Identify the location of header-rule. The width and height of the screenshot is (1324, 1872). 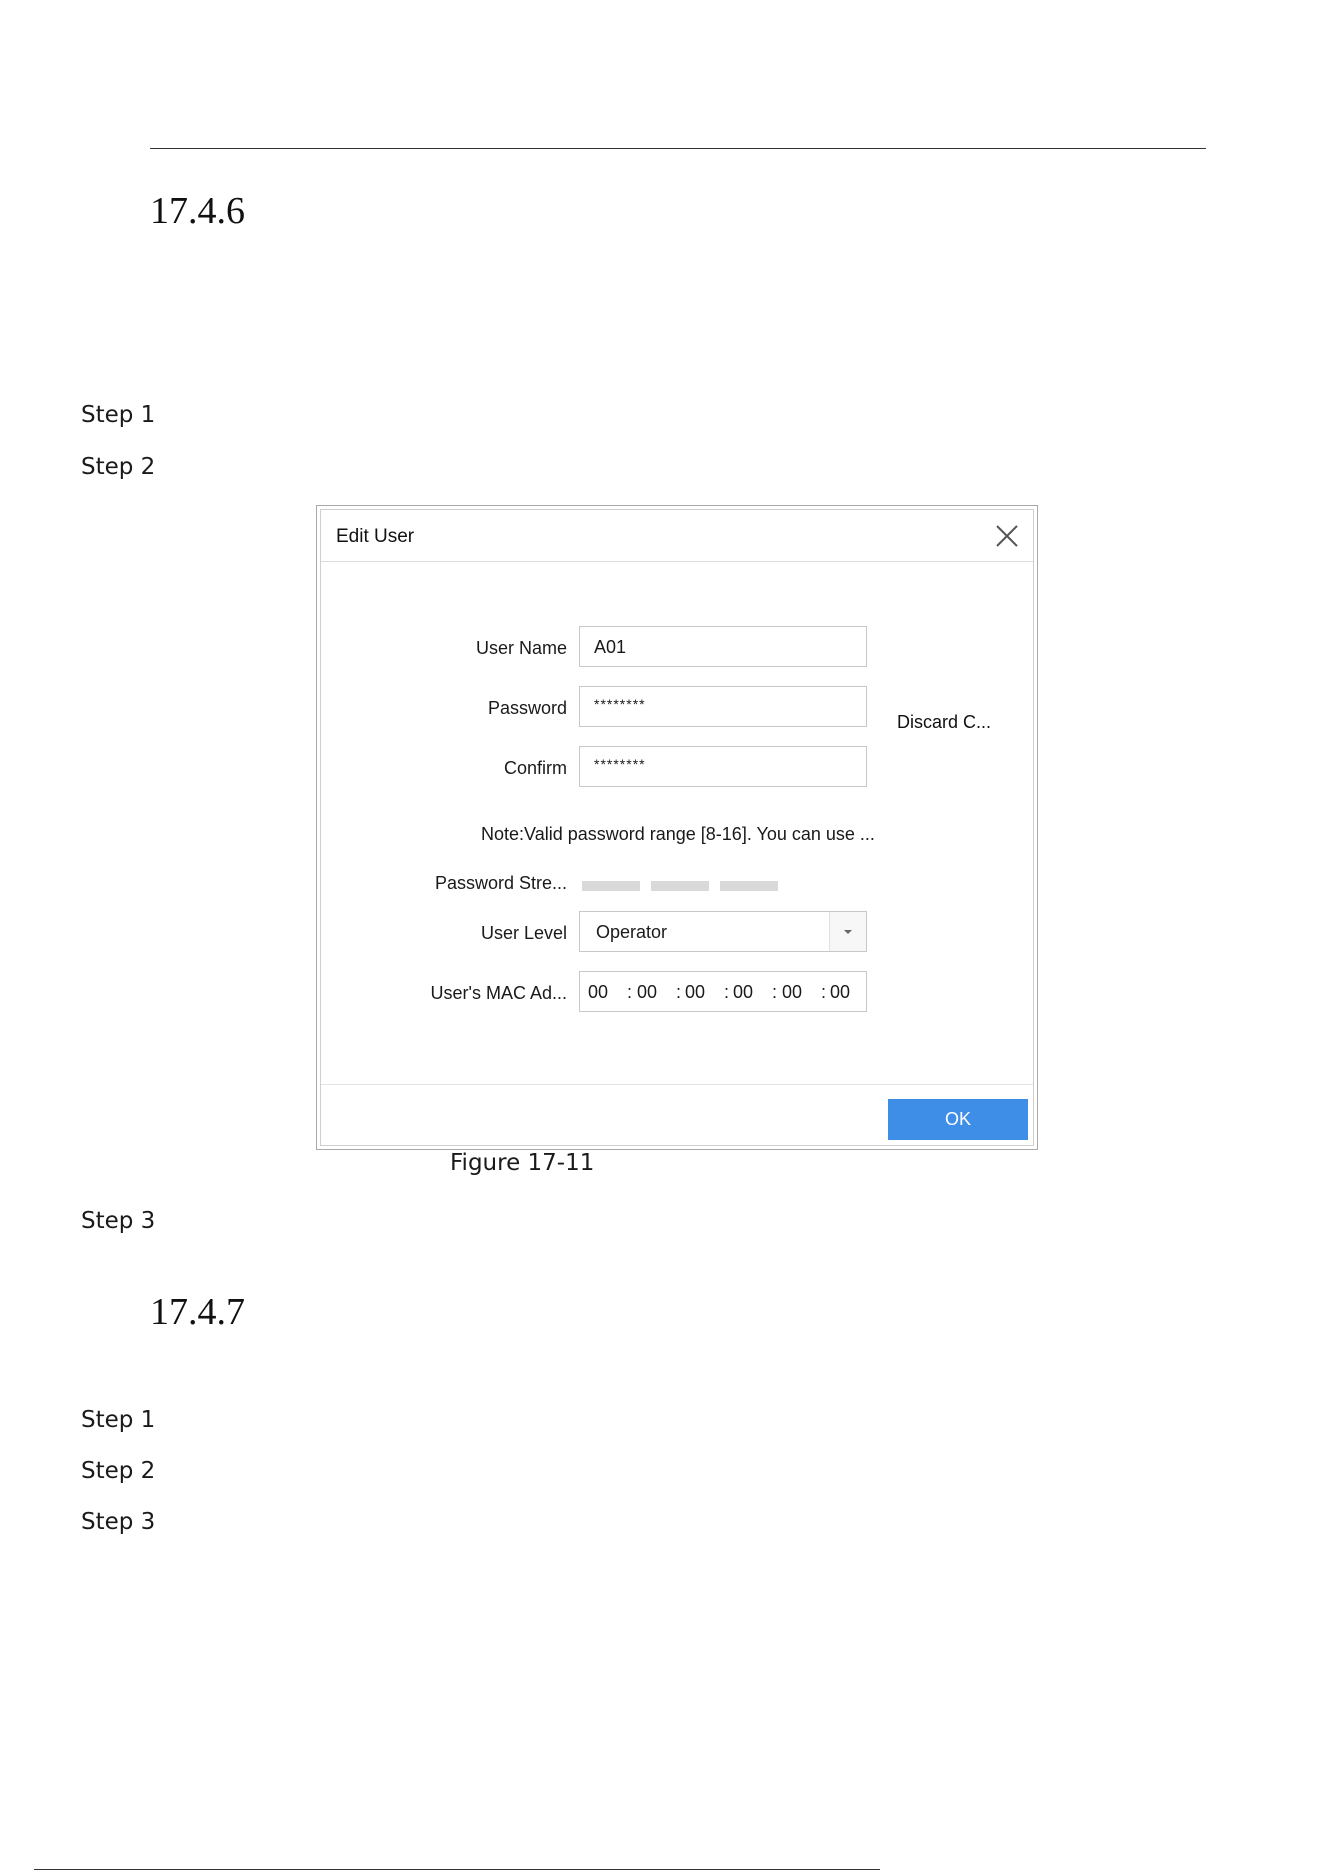
(678, 148).